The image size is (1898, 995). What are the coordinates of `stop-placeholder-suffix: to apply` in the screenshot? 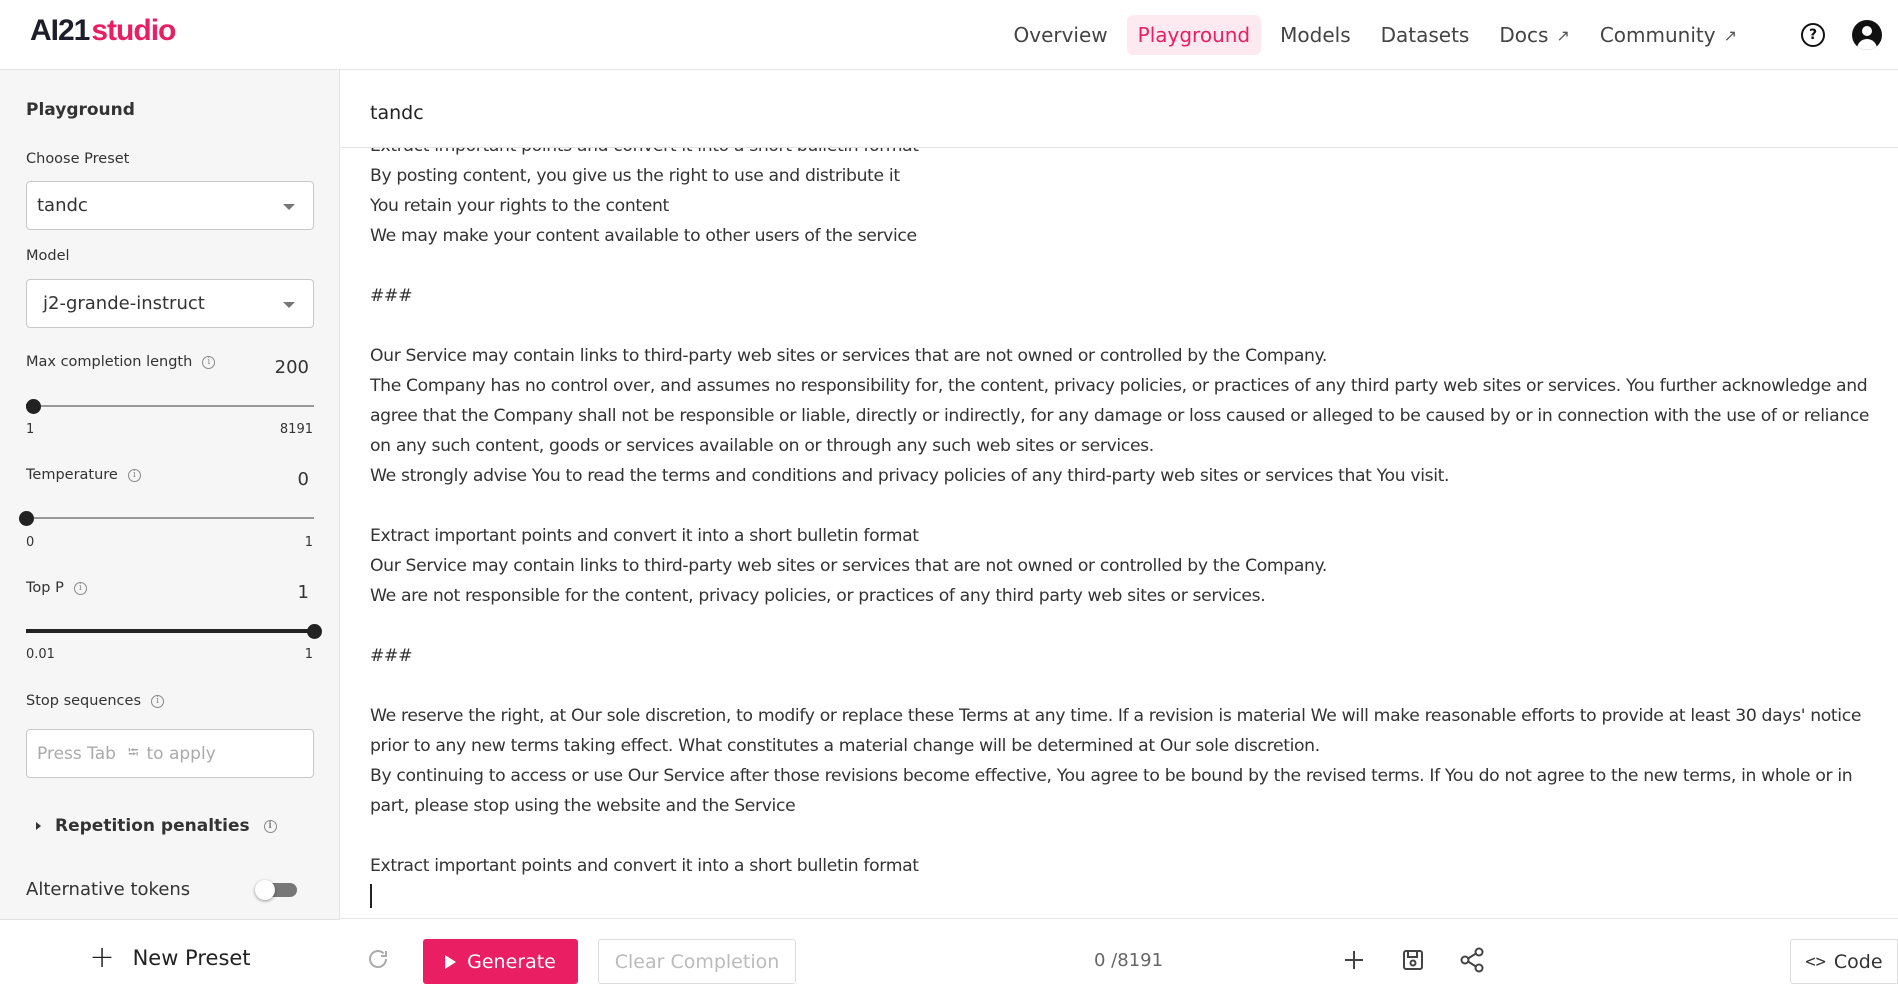 It's located at (181, 753).